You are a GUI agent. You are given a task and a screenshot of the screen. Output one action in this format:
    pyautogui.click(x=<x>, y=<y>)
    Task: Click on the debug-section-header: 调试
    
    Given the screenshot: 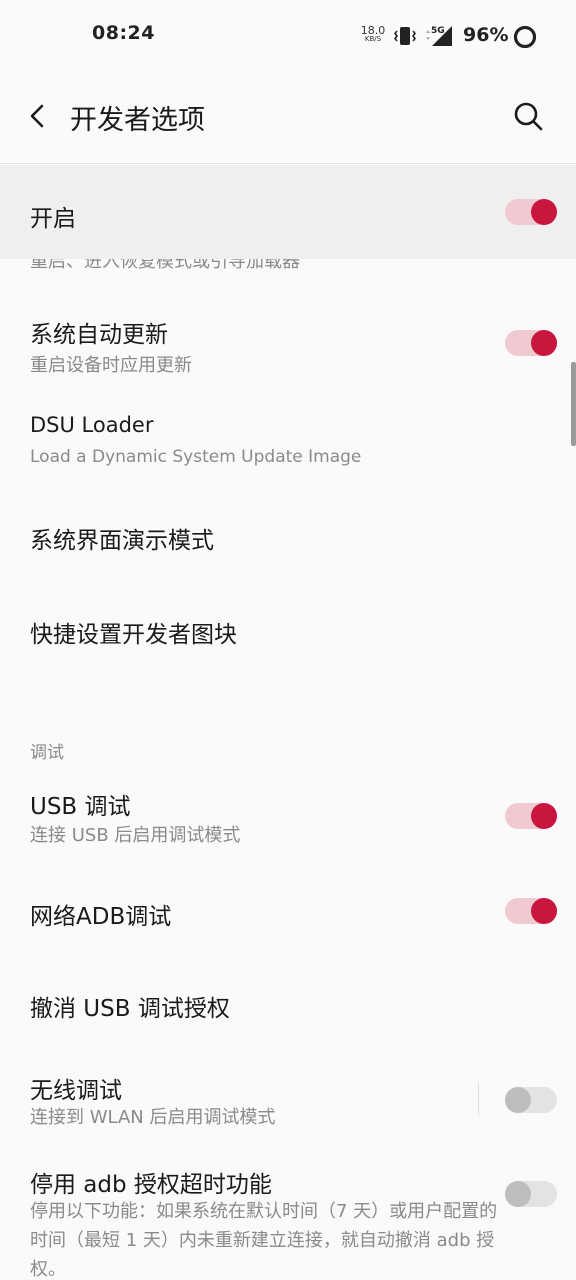 What is the action you would take?
    pyautogui.click(x=47, y=753)
    